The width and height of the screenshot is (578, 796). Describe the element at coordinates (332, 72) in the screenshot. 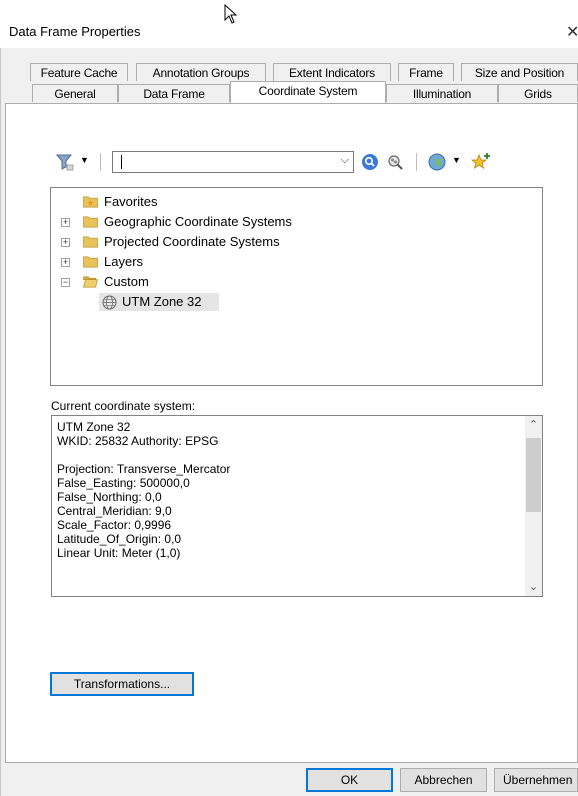

I see `tab-extent-indicators: Extent Indicators` at that location.